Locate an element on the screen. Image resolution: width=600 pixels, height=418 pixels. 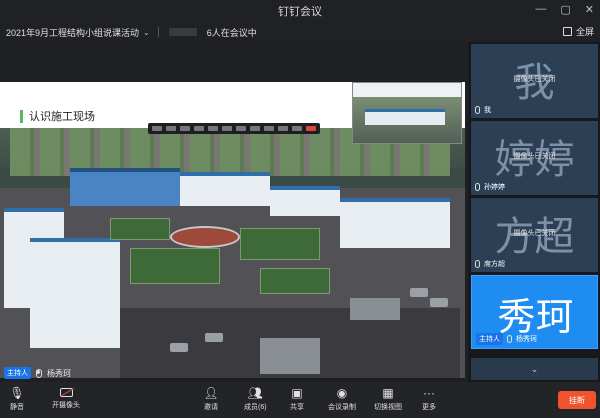
camera-label: 开摄像头 is located at coordinates (66, 405).